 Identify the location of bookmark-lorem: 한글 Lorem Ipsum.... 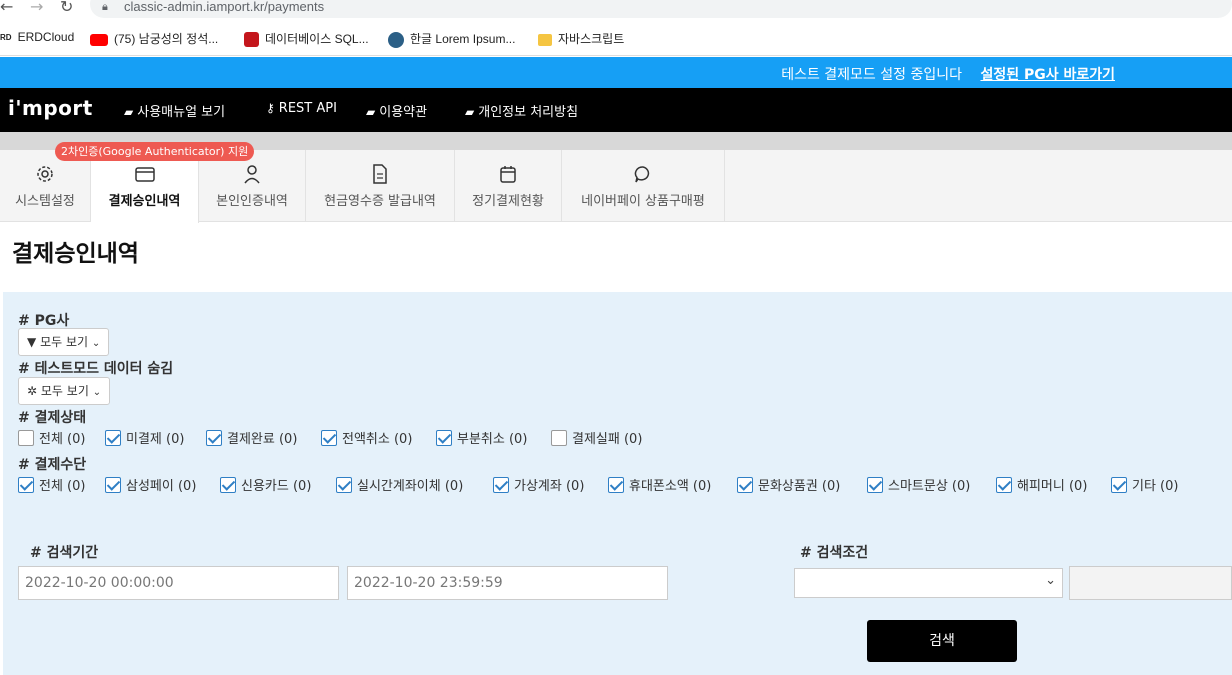
(451, 39).